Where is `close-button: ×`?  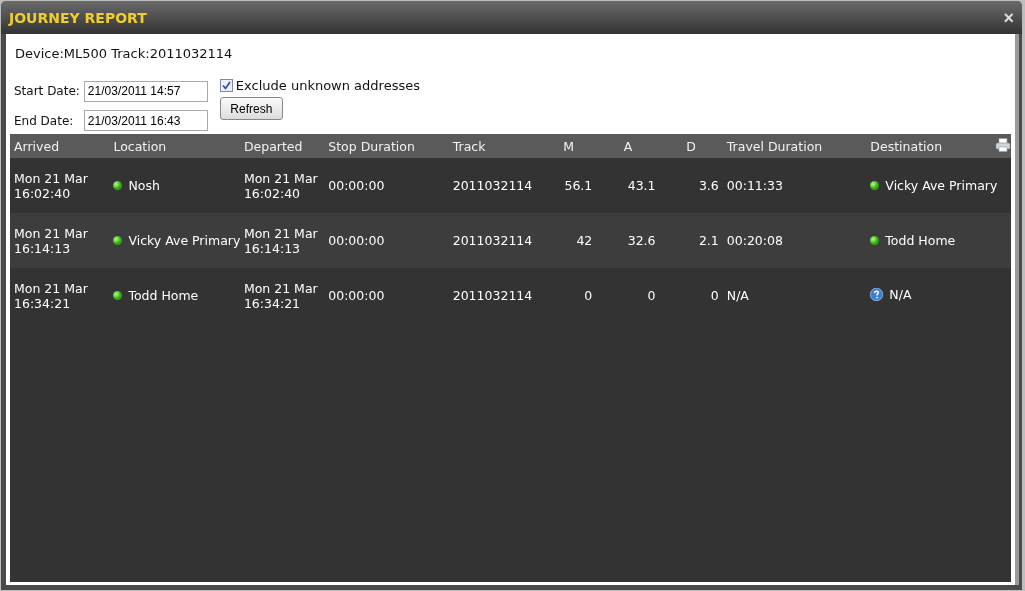 close-button: × is located at coordinates (1008, 17).